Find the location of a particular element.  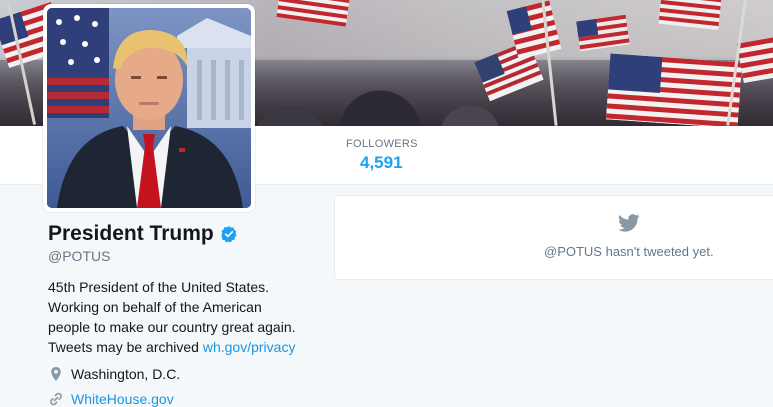

map-pin-icon is located at coordinates (56, 374).